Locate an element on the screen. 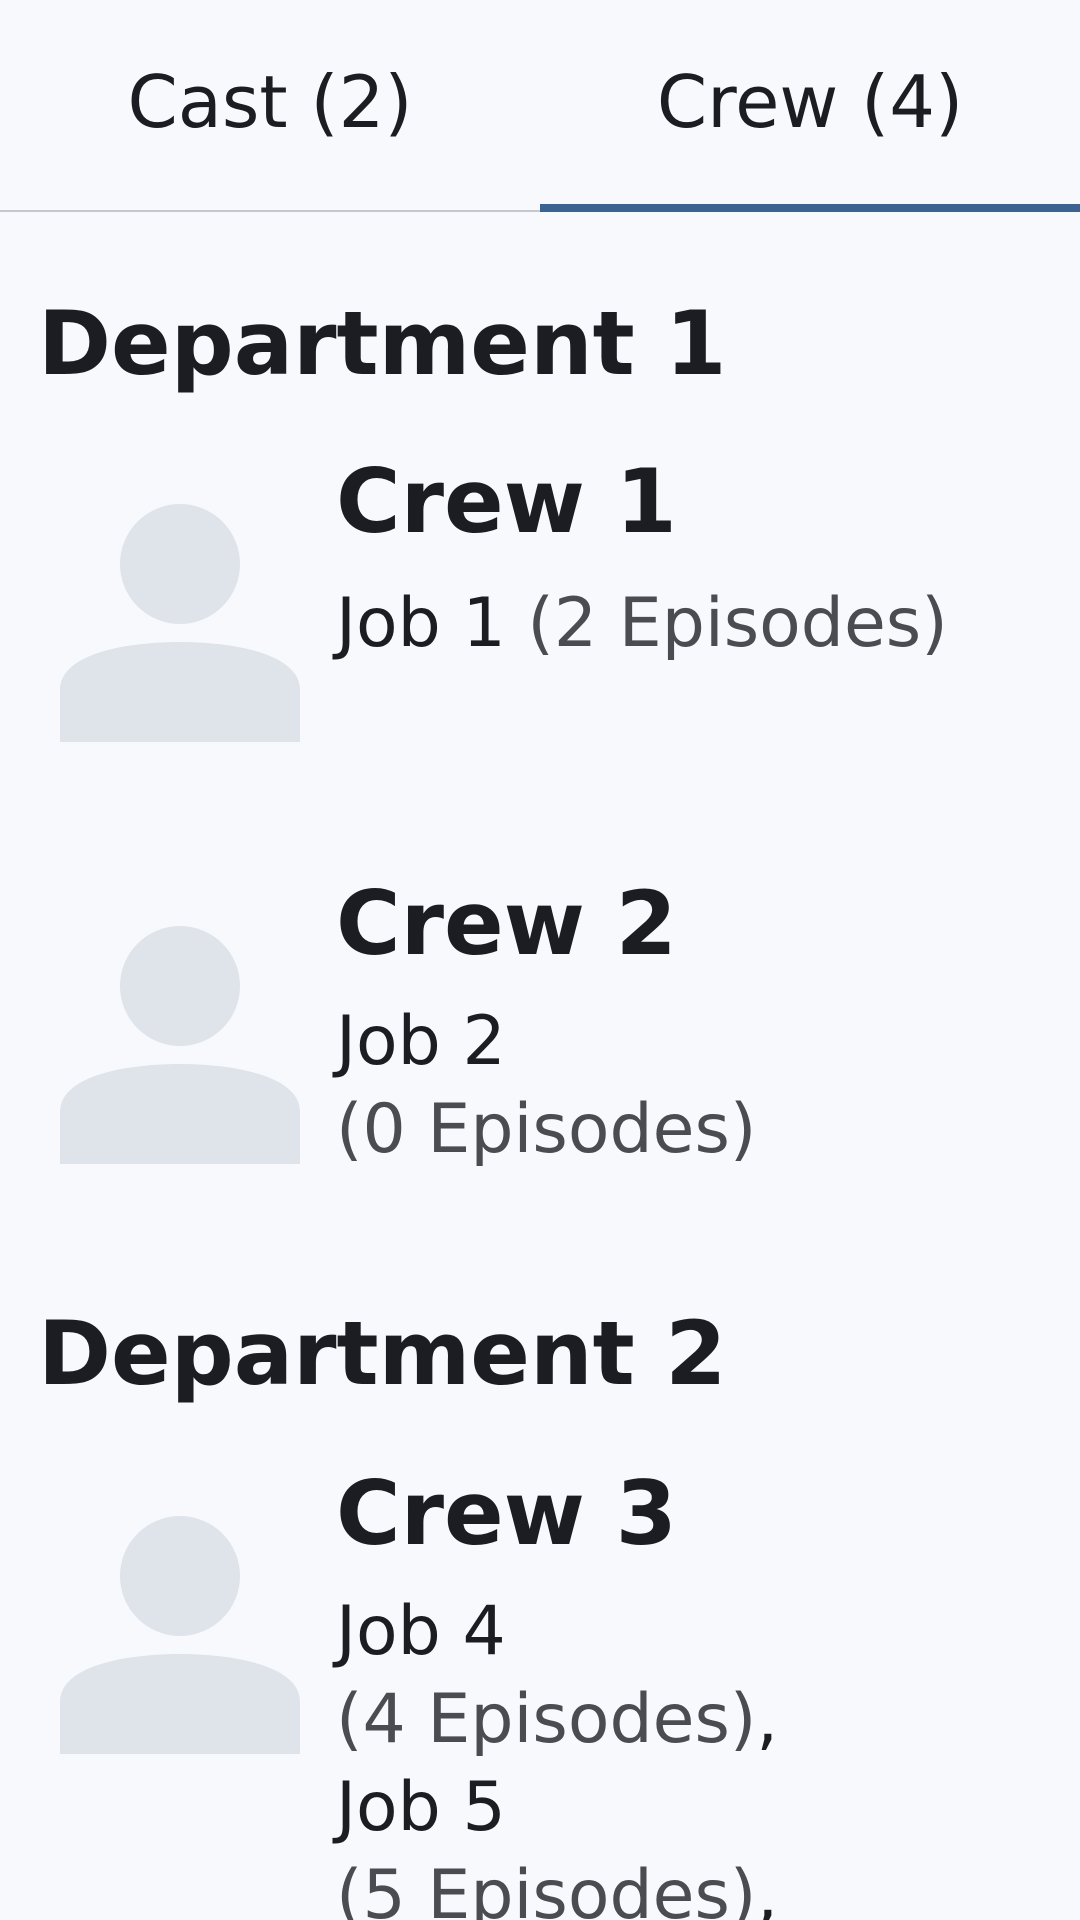 This screenshot has width=1080, height=1920. job-title: Job 4 is located at coordinates (421, 1631).